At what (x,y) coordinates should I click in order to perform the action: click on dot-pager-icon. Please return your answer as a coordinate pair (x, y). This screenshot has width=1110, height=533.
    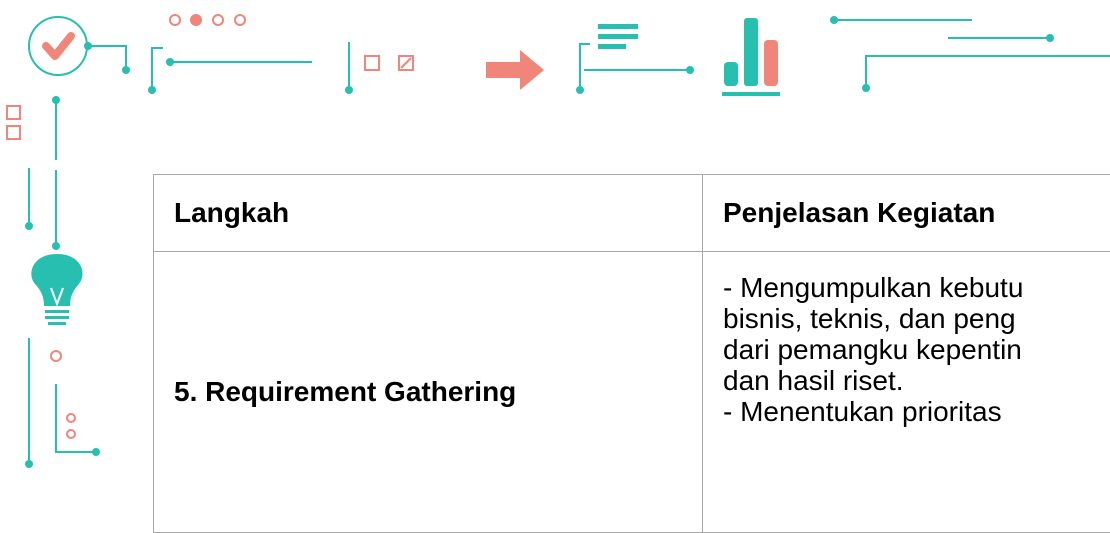
    Looking at the image, I should click on (207, 20).